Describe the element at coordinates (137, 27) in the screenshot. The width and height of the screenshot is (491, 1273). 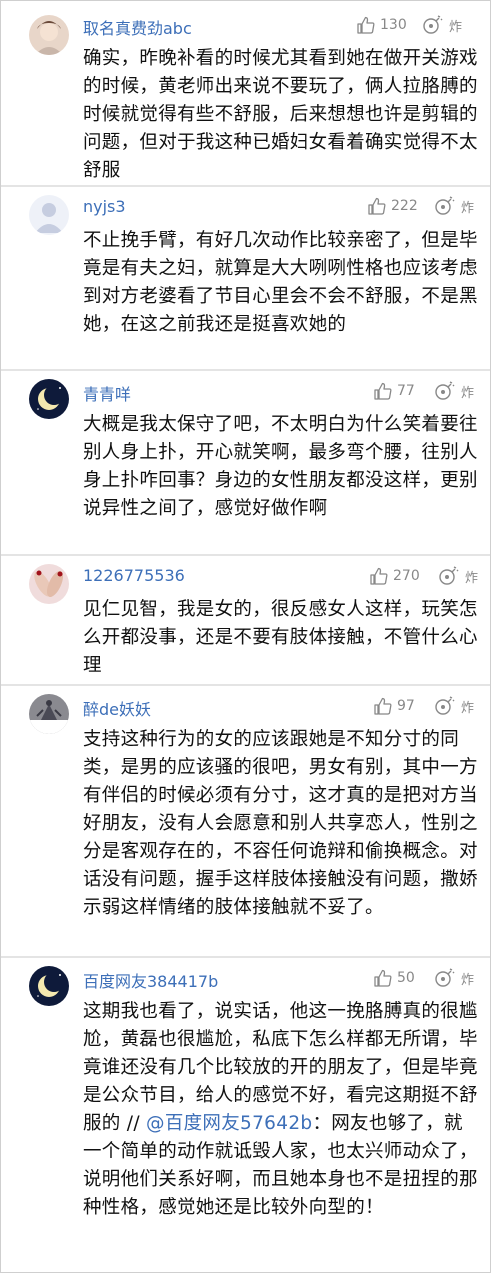
I see `username: 取名真费劲abc` at that location.